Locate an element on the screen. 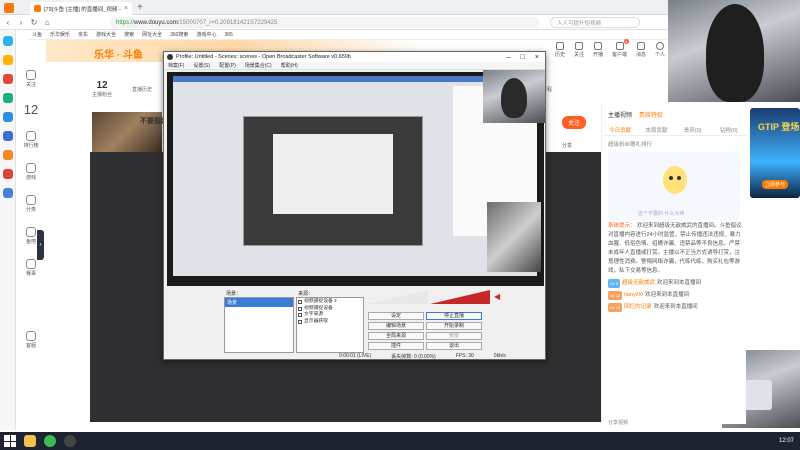  plugins-button: 插件 is located at coordinates (396, 346).